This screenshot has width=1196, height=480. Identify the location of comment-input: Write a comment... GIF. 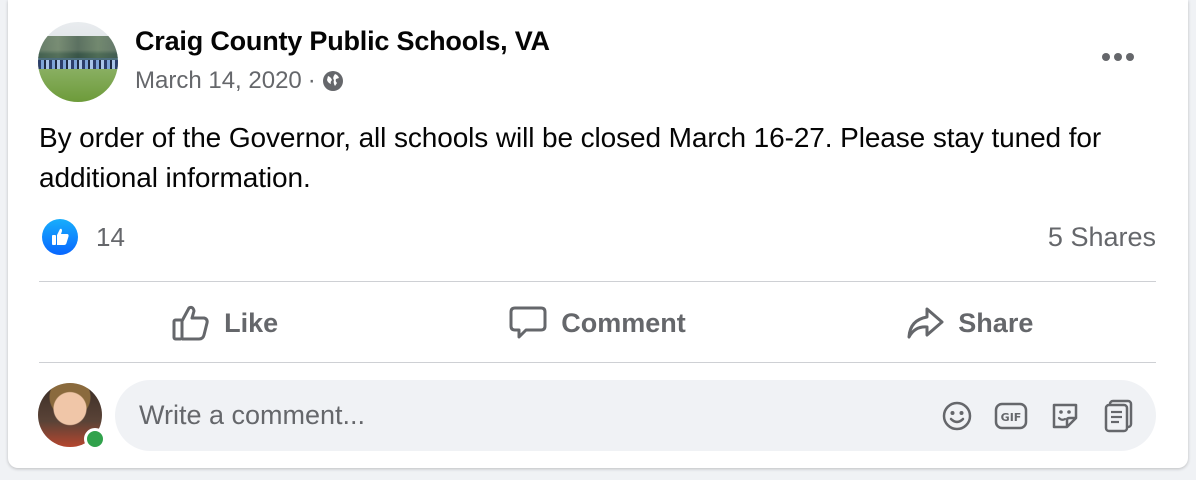
(635, 415).